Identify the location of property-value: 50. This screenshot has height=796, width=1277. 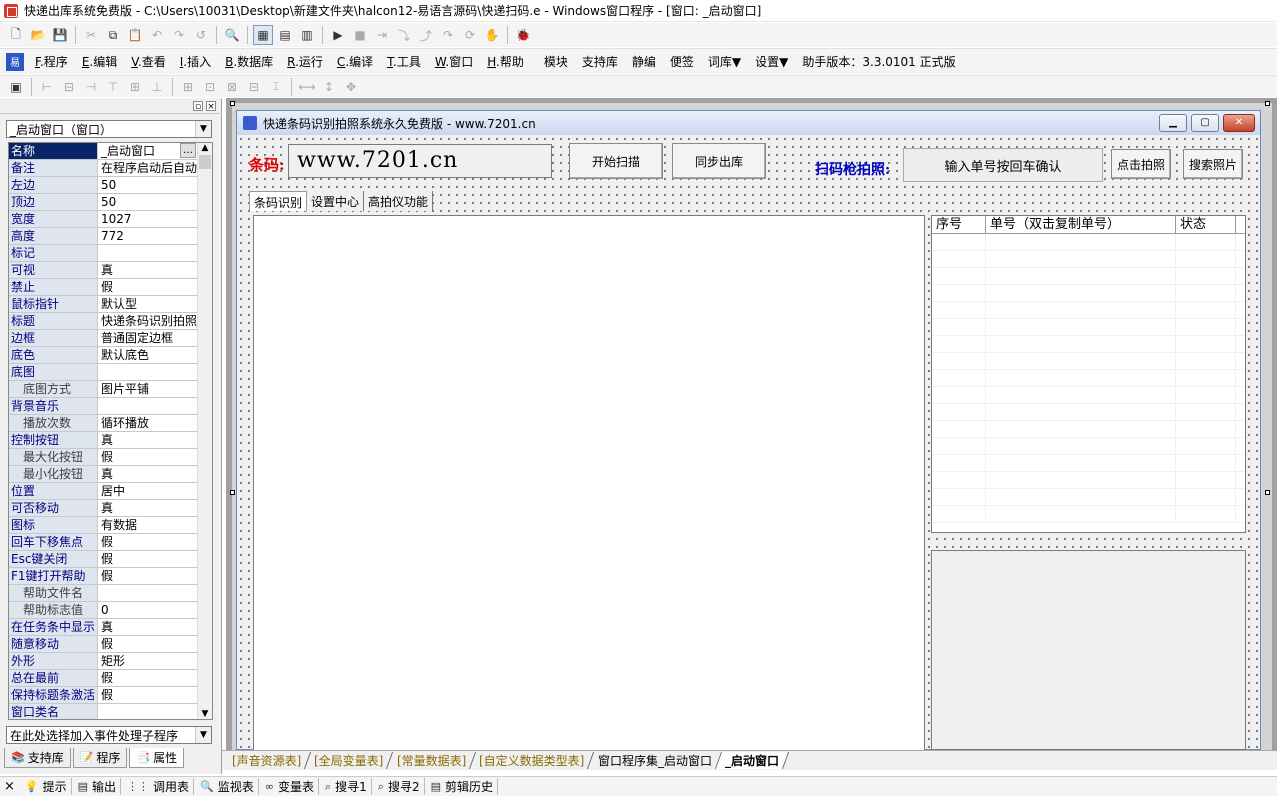
(108, 202).